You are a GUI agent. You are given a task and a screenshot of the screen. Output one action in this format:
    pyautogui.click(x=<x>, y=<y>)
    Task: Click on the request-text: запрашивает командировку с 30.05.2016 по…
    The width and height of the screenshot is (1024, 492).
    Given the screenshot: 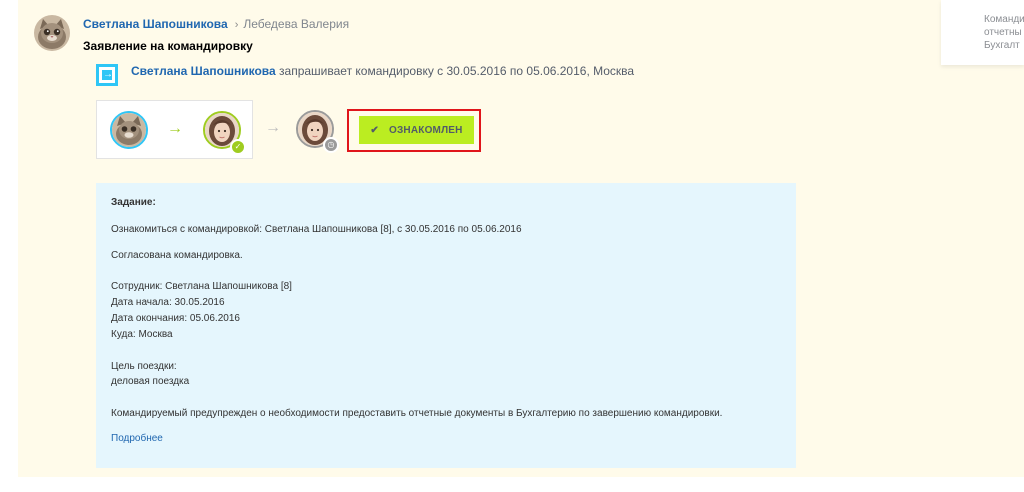 What is the action you would take?
    pyautogui.click(x=457, y=71)
    